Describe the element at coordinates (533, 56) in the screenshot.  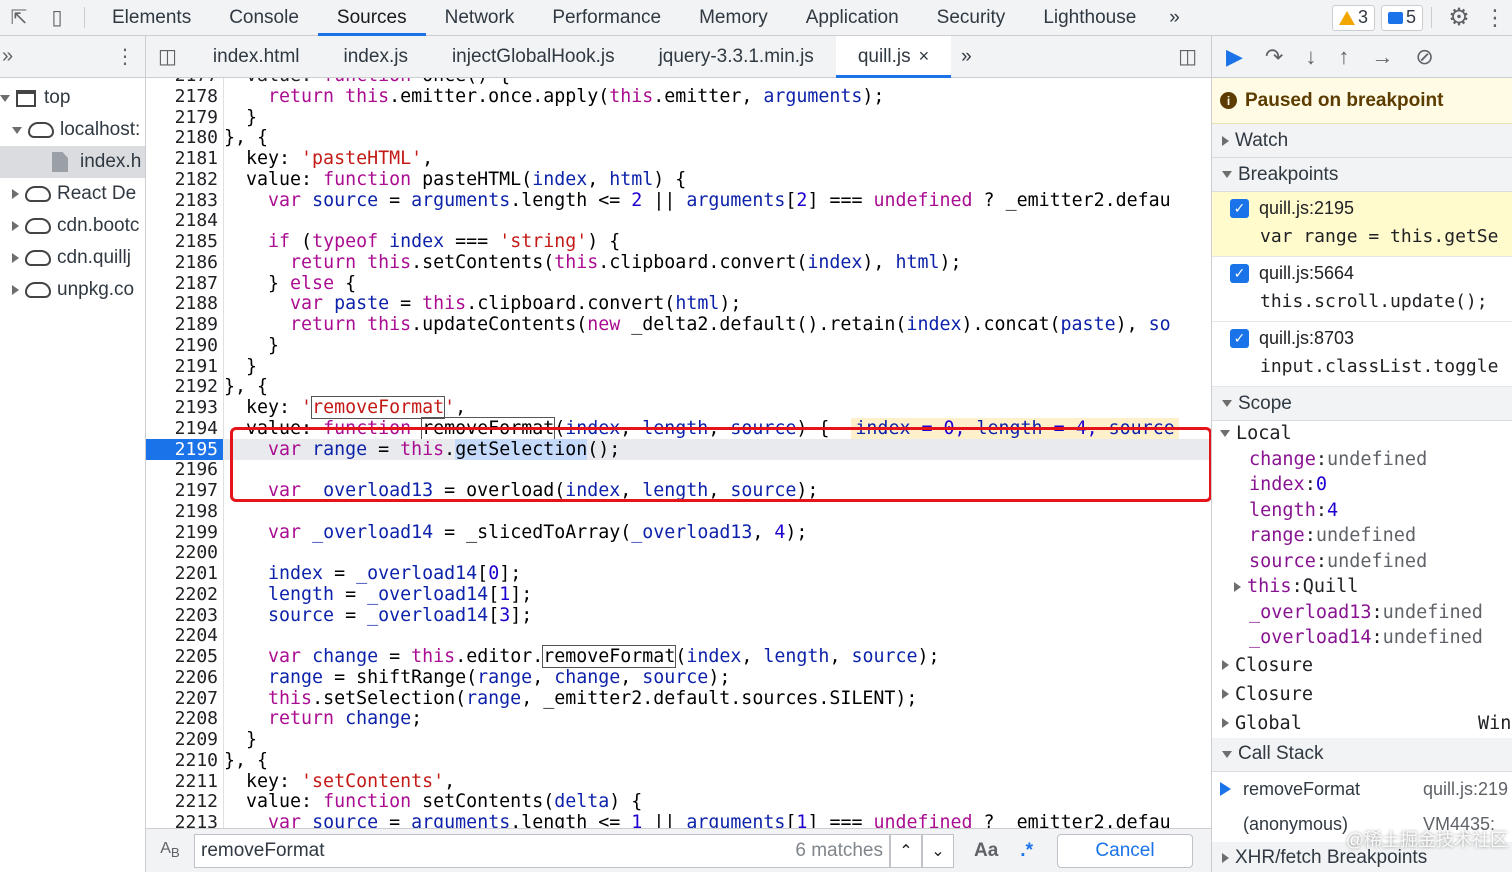
I see `file-tab: injectGlobalHook.js` at that location.